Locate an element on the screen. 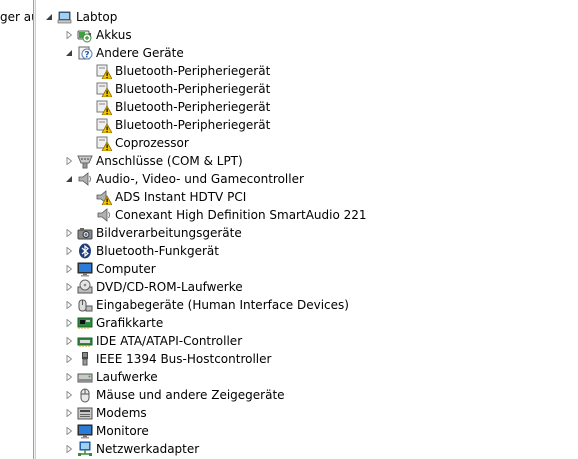 Image resolution: width=578 pixels, height=459 pixels. tree-node-label: Netzwerkadapter is located at coordinates (148, 449).